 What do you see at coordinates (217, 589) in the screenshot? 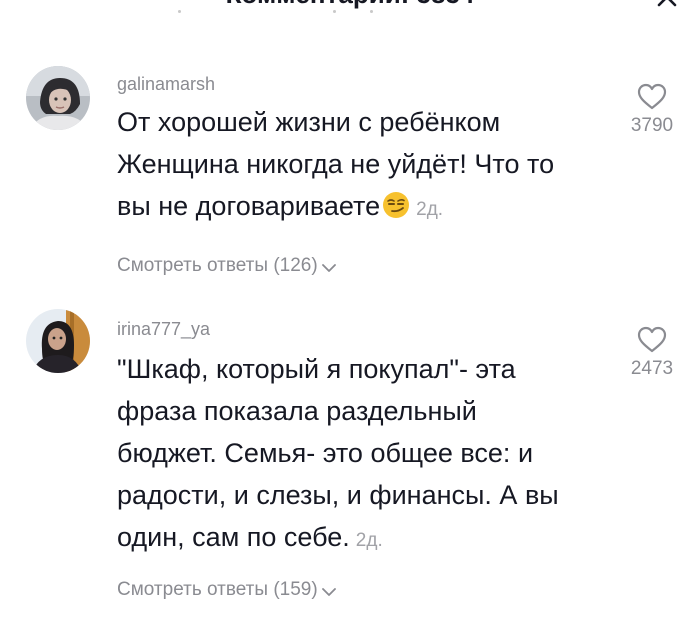
I see `view-replies-label: Смотреть ответы (159)` at bounding box center [217, 589].